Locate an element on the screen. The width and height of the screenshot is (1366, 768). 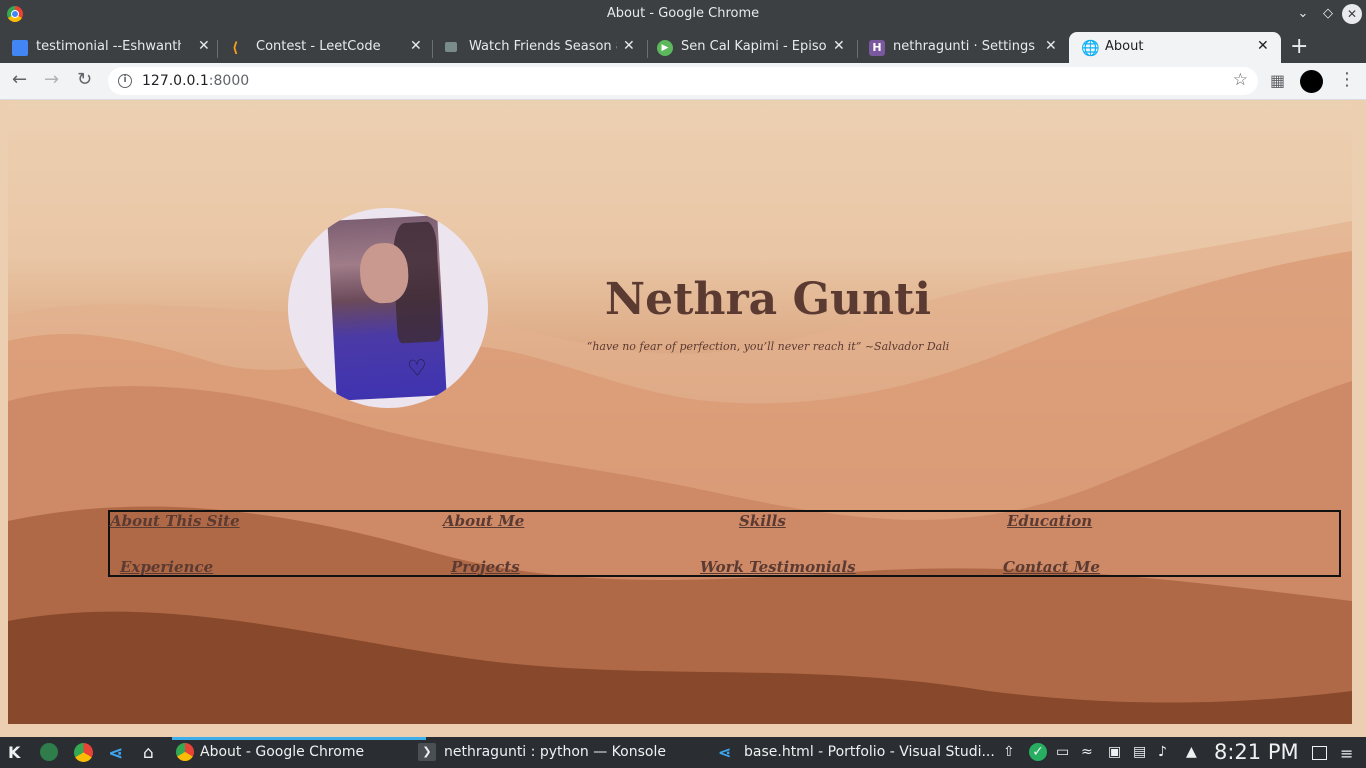
window-title: About - Google Chrome is located at coordinates (683, 13).